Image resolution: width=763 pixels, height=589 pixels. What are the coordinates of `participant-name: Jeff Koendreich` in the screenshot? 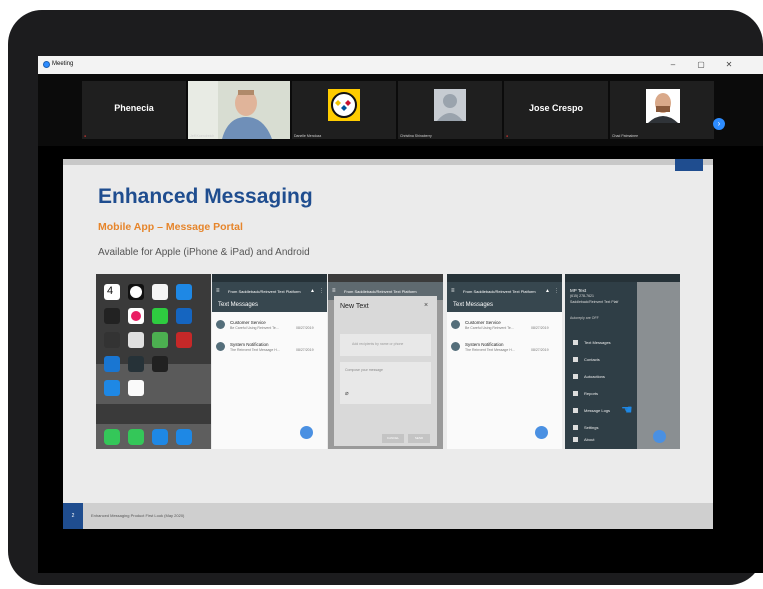 It's located at (202, 136).